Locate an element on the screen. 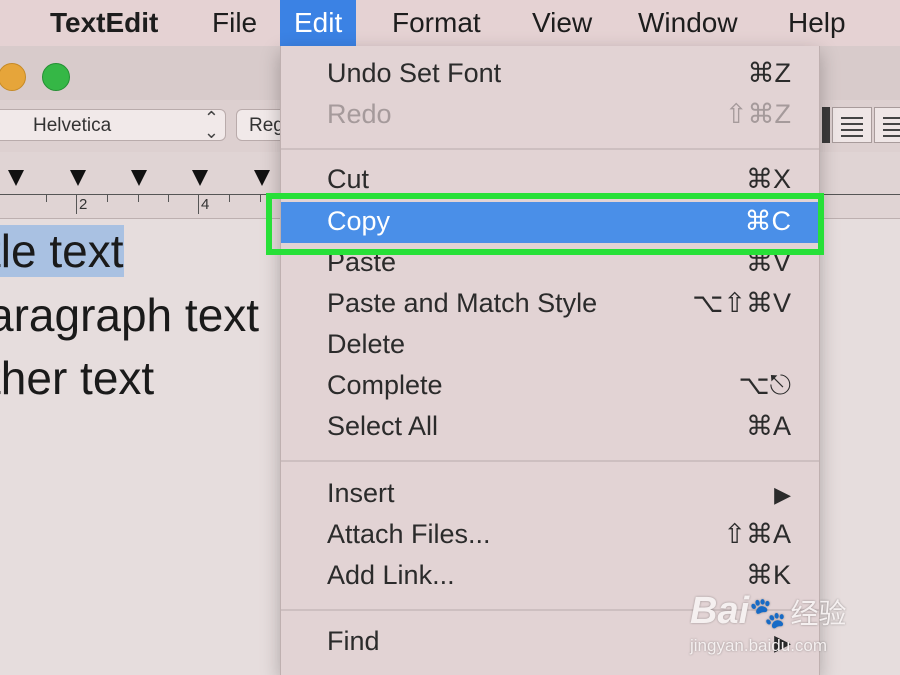  alignment-group is located at coordinates (861, 125).